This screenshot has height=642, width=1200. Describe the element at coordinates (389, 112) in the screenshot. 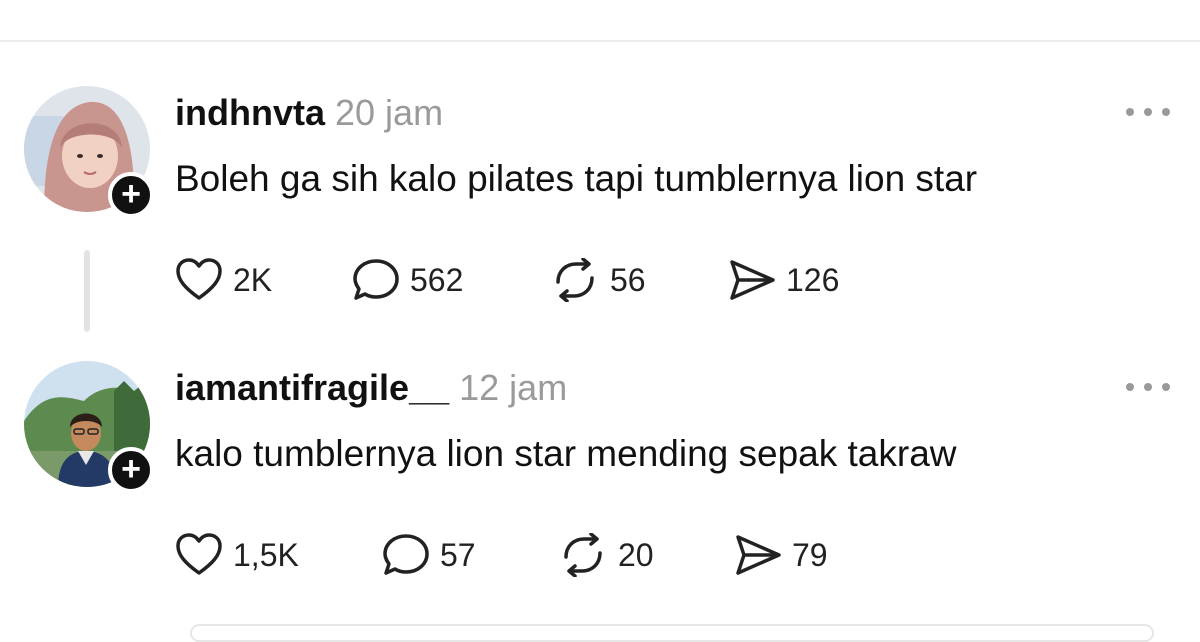

I see `timestamp: 20 jam` at that location.